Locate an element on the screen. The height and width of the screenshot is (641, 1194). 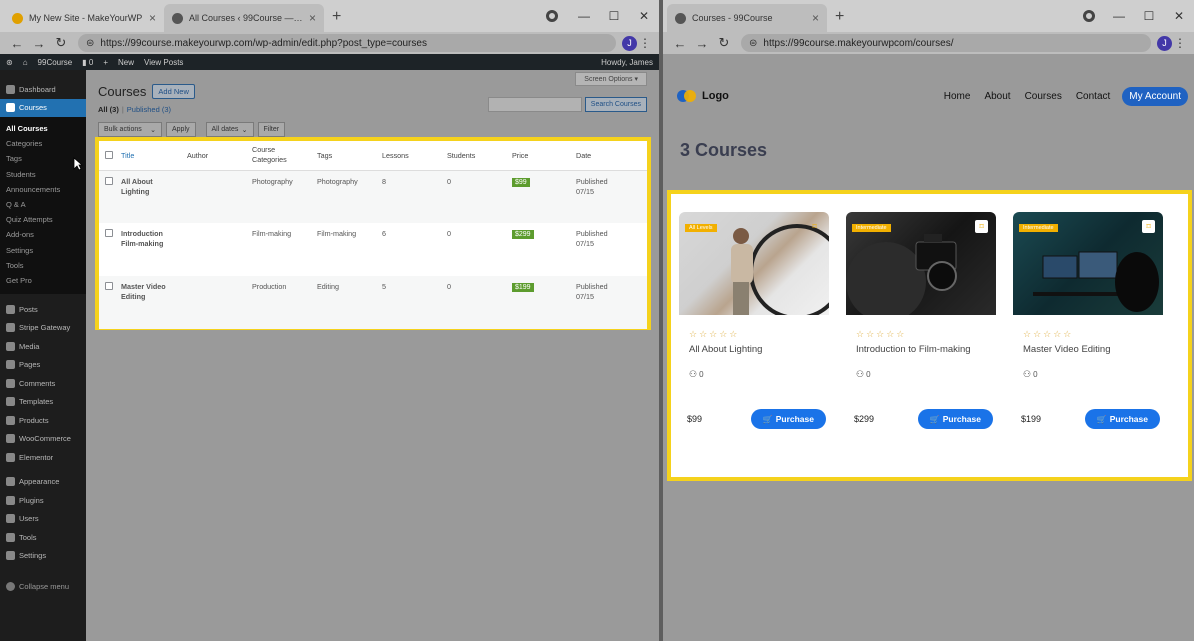
cell-category: Production is located at coordinates (280, 302).